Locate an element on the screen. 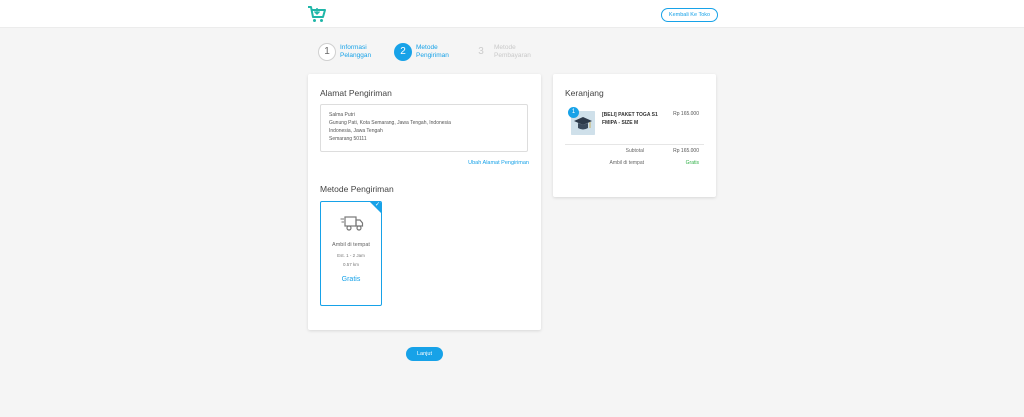  truck-icon is located at coordinates (352, 223).